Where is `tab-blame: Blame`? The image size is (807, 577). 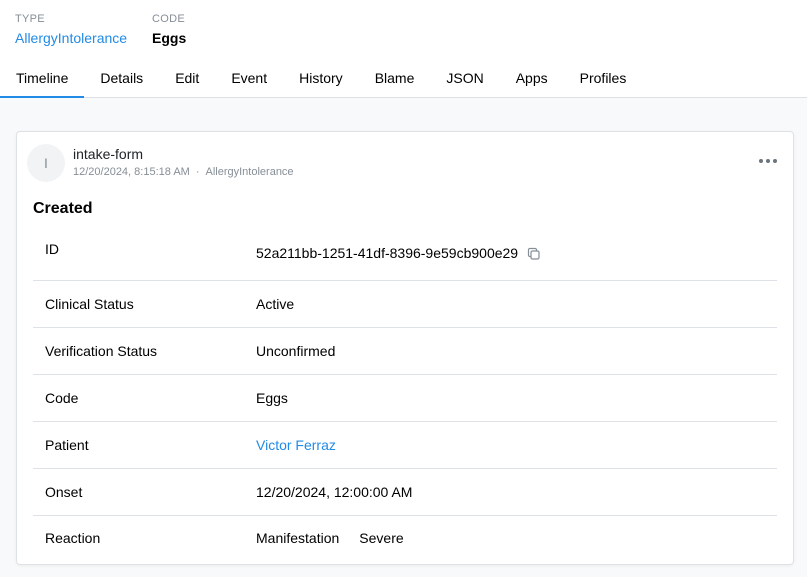 tab-blame: Blame is located at coordinates (395, 79).